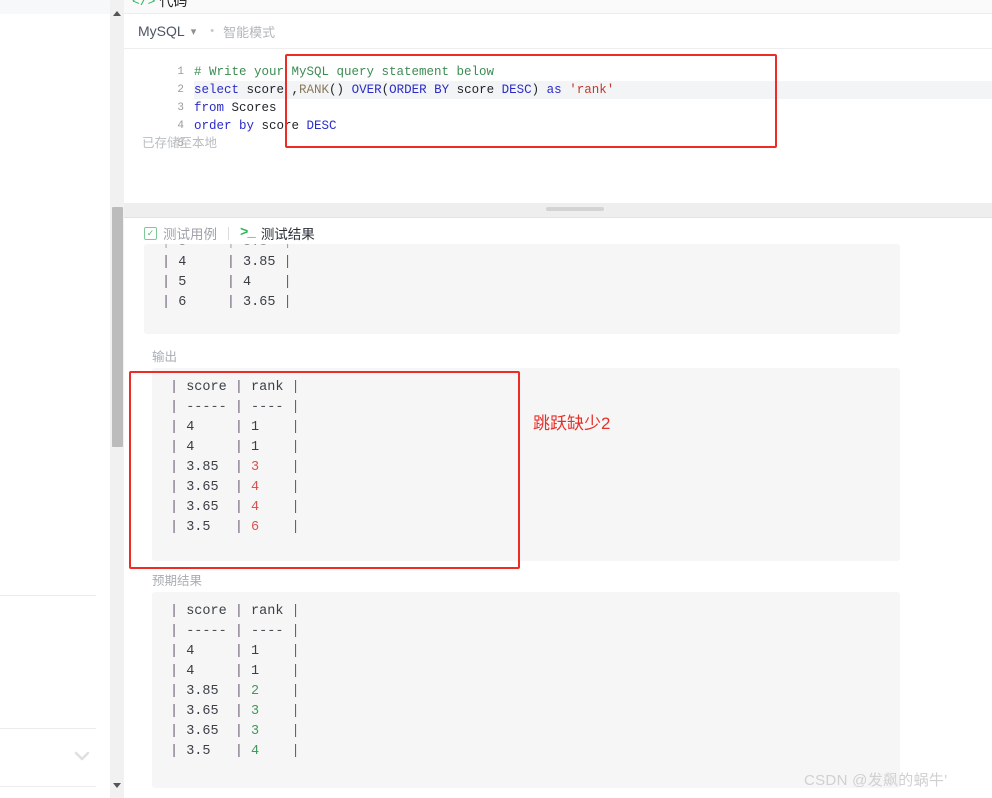  I want to click on smart-mode-label: 智能模式, so click(249, 31).